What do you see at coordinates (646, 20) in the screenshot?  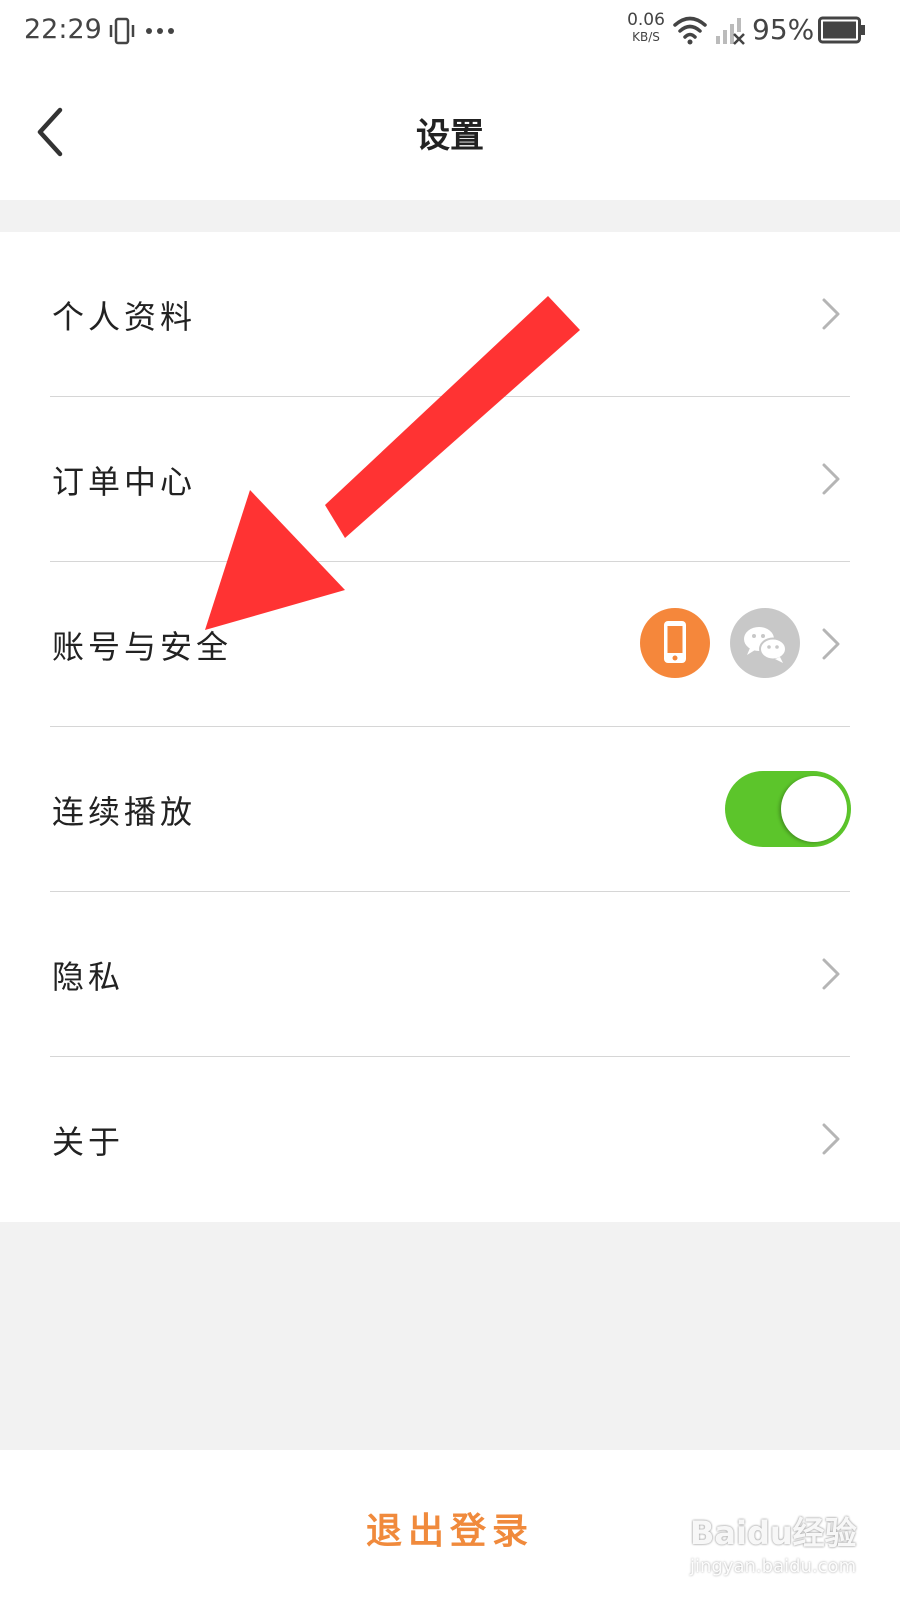 I see `network-speed-value: 0.06` at bounding box center [646, 20].